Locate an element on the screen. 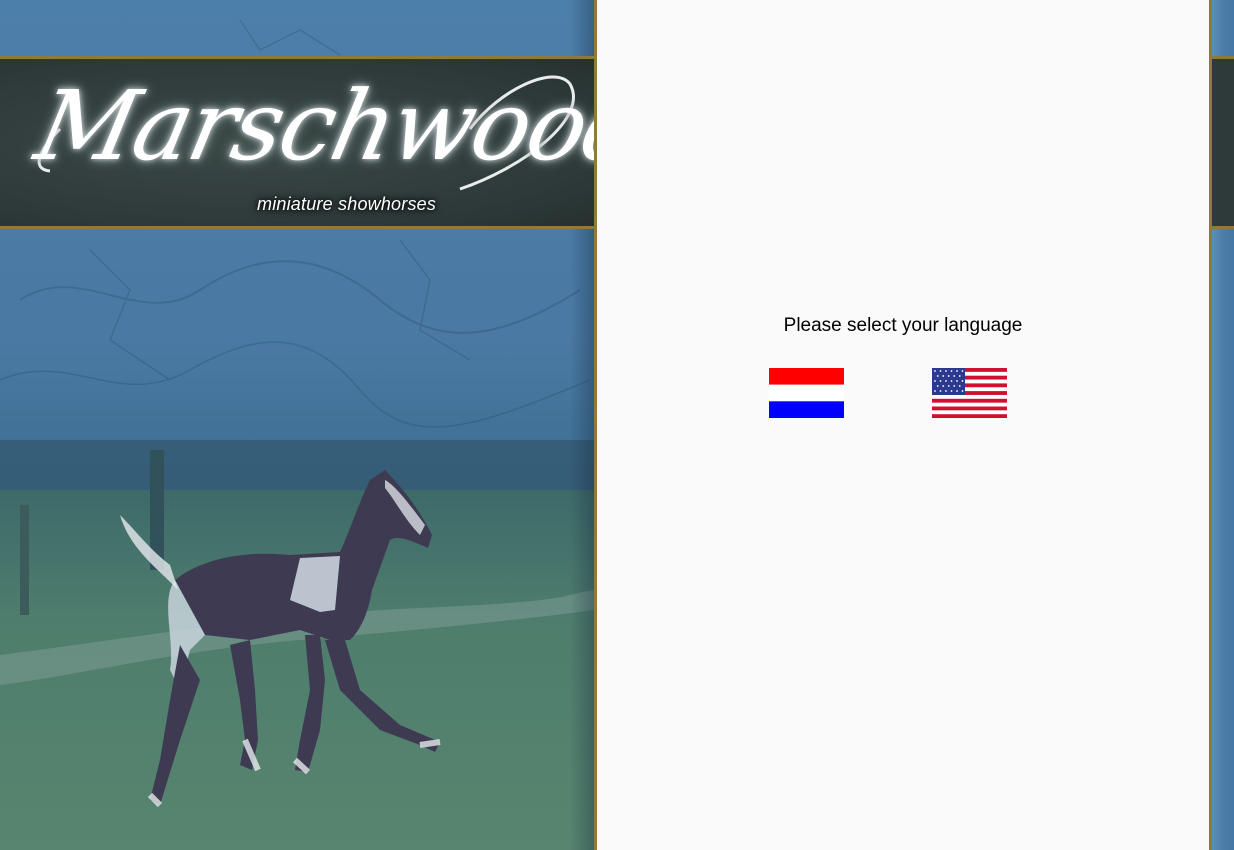 The height and width of the screenshot is (850, 1234). right-banner-strip is located at coordinates (1223, 142).